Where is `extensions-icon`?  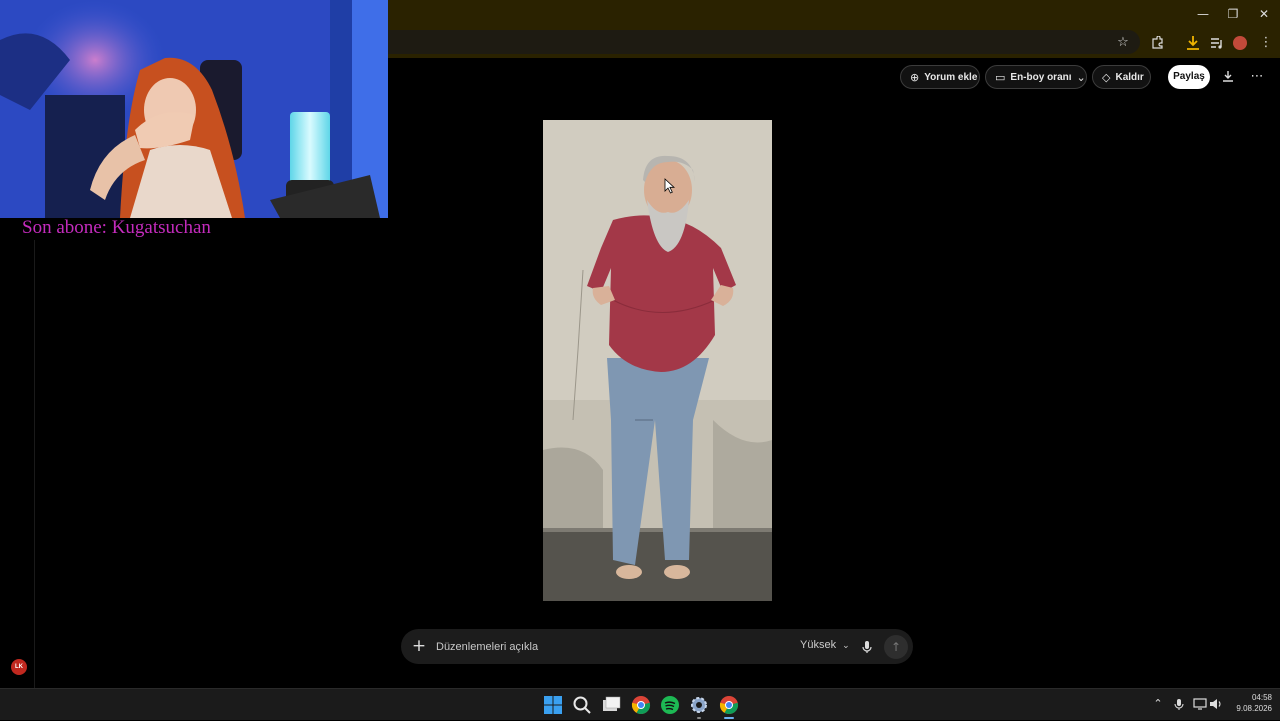 extensions-icon is located at coordinates (1157, 43).